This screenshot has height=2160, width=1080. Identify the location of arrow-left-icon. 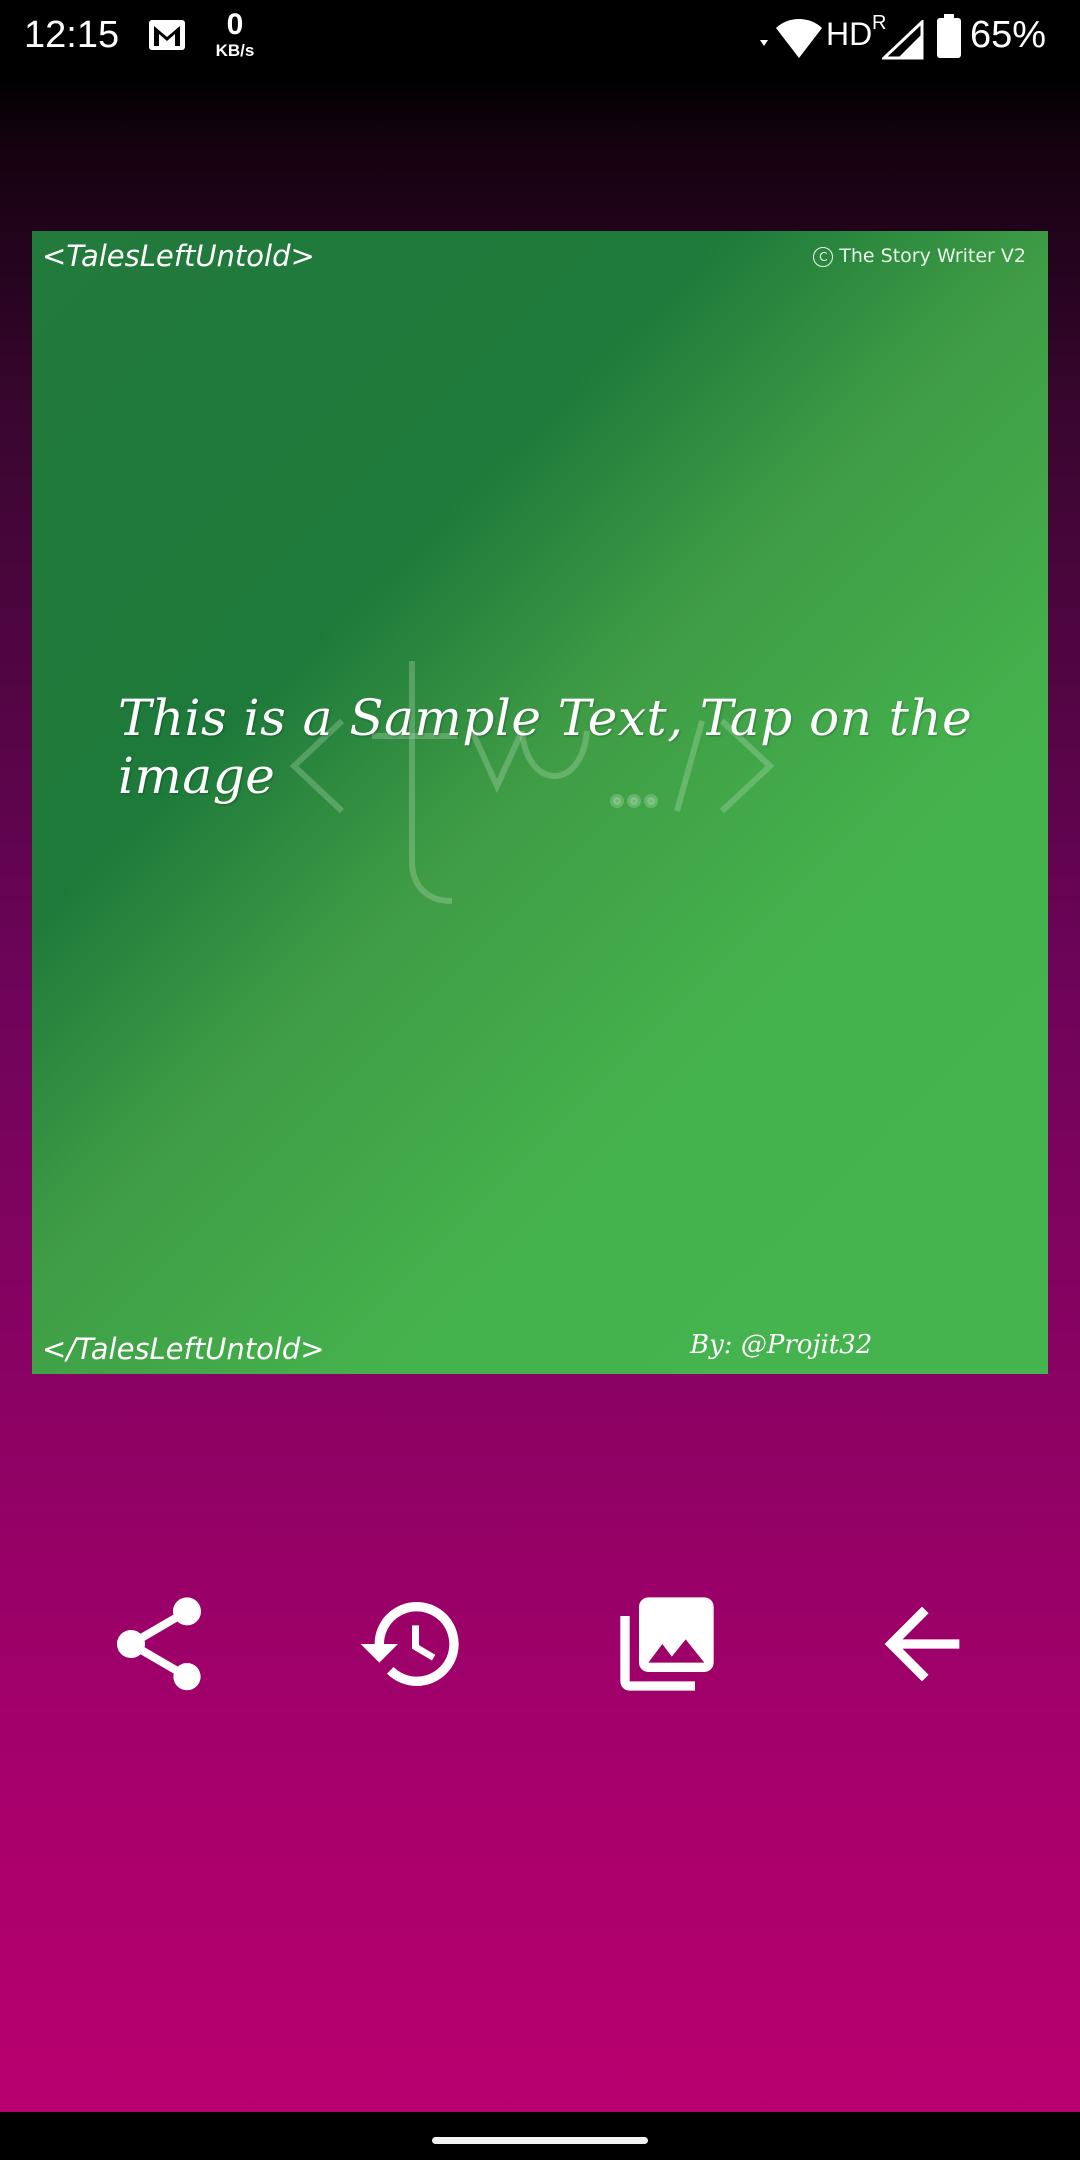
(922, 1644).